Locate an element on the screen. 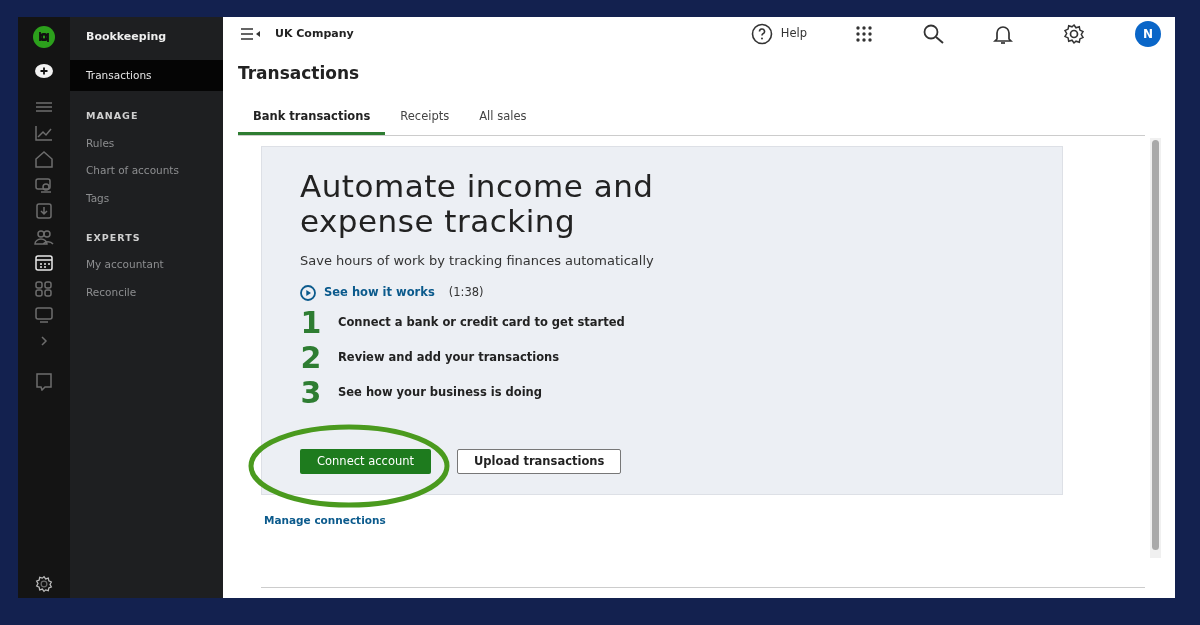 The width and height of the screenshot is (1200, 625). page-title: Transactions is located at coordinates (299, 73).